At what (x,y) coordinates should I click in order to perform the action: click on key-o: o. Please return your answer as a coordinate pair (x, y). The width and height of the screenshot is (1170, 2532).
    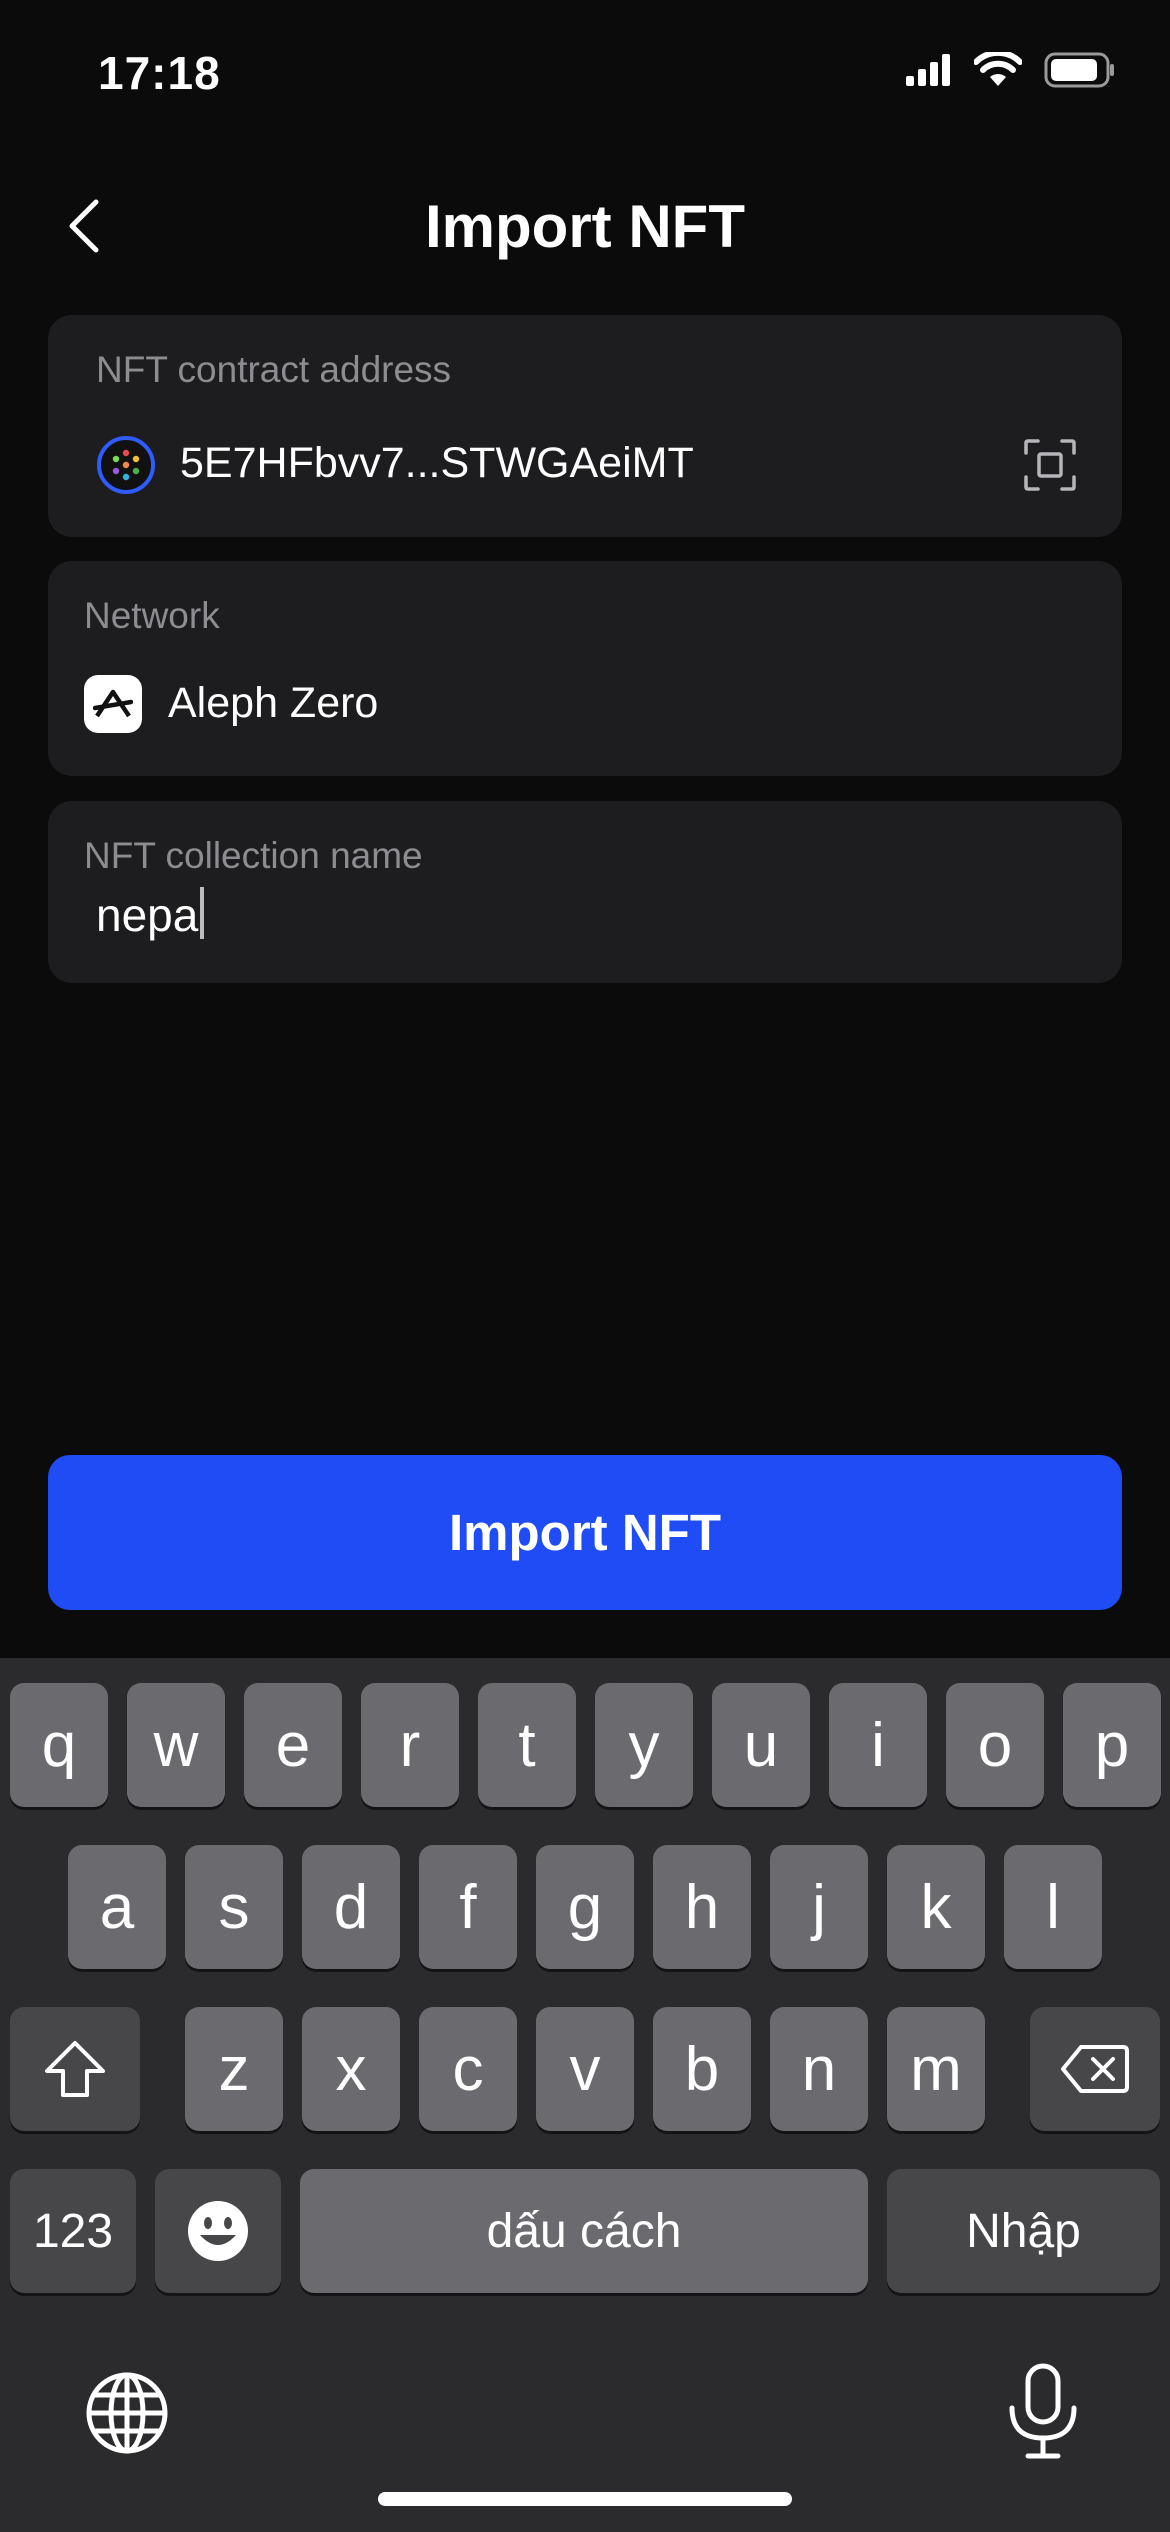
    Looking at the image, I should click on (995, 1745).